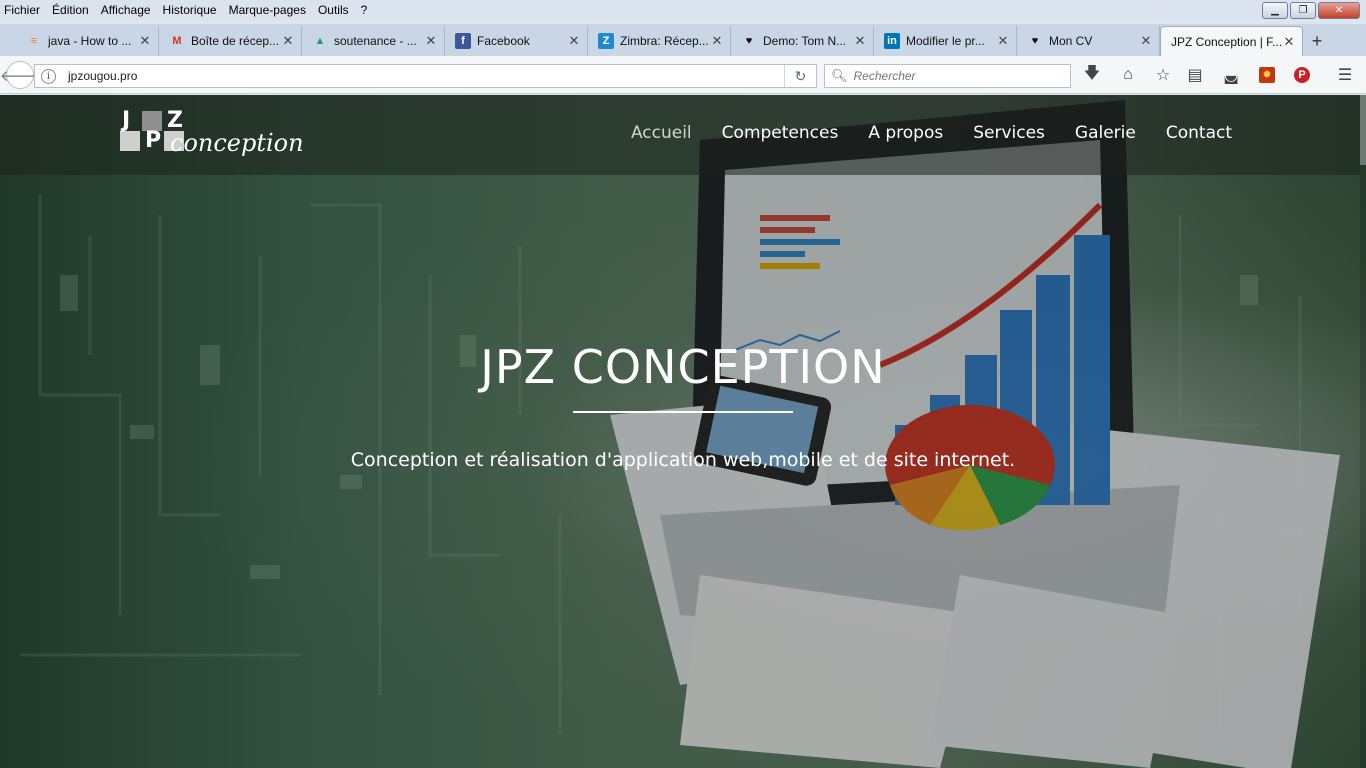 Image resolution: width=1366 pixels, height=768 pixels. I want to click on nav-galerie: Galerie, so click(1105, 133).